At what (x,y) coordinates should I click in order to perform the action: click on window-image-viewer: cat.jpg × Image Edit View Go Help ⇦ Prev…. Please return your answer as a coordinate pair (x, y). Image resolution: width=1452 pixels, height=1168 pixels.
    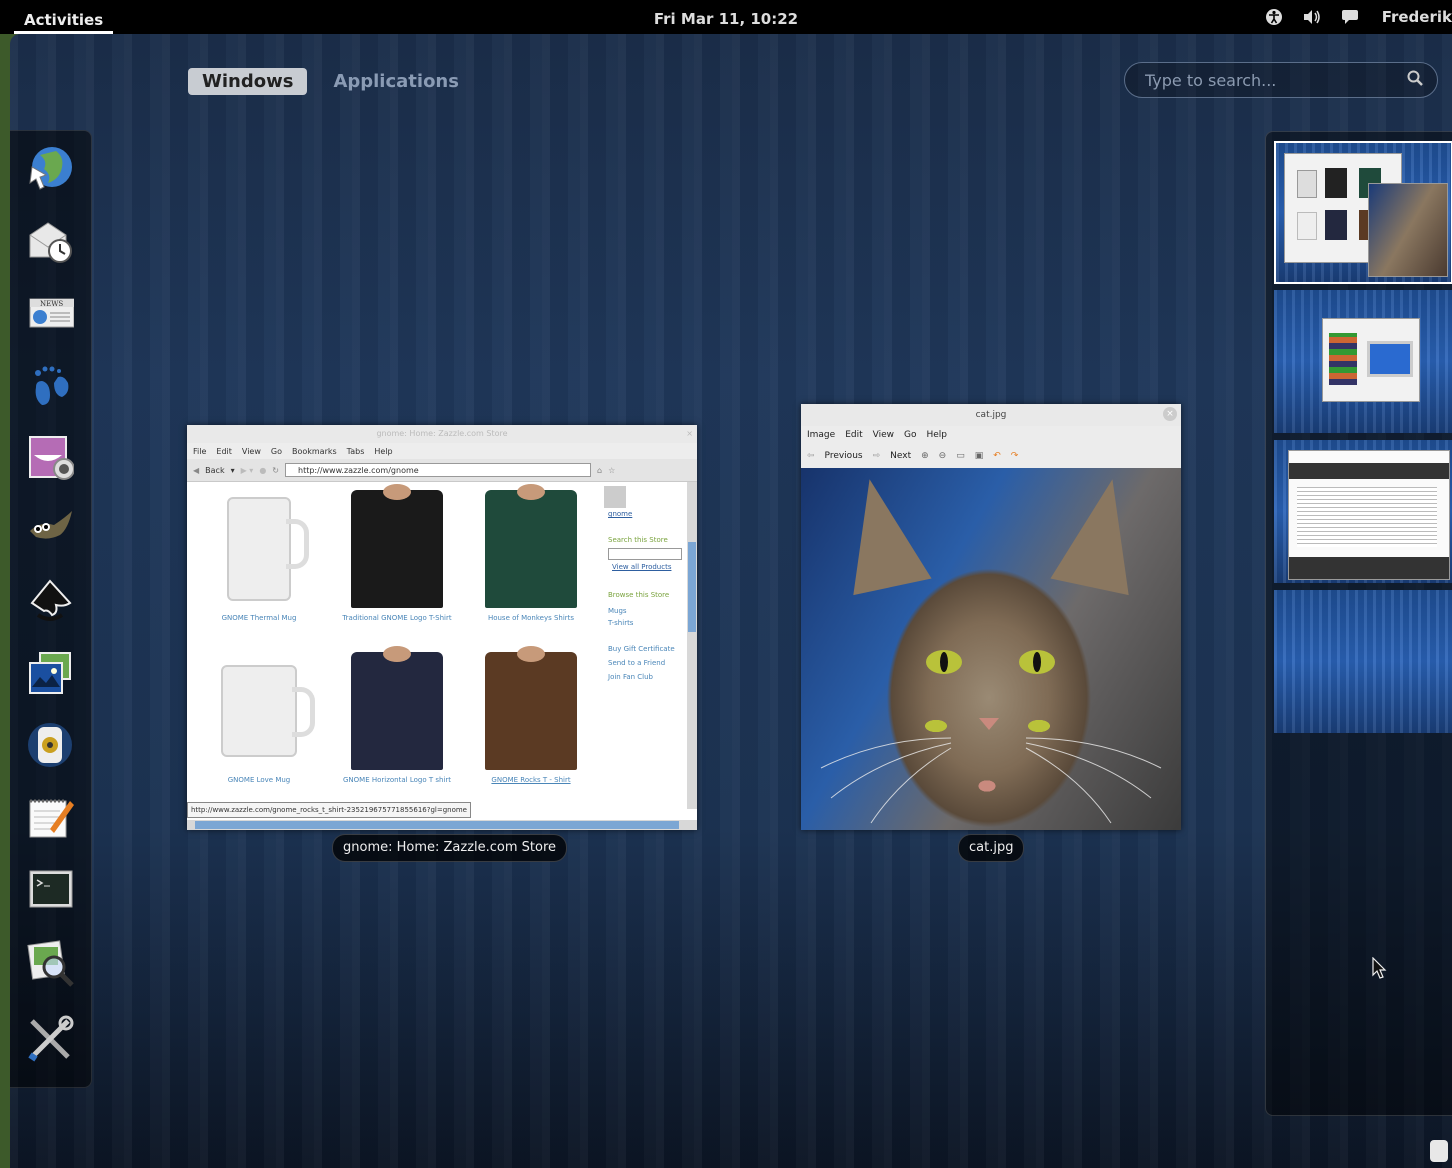
    Looking at the image, I should click on (991, 617).